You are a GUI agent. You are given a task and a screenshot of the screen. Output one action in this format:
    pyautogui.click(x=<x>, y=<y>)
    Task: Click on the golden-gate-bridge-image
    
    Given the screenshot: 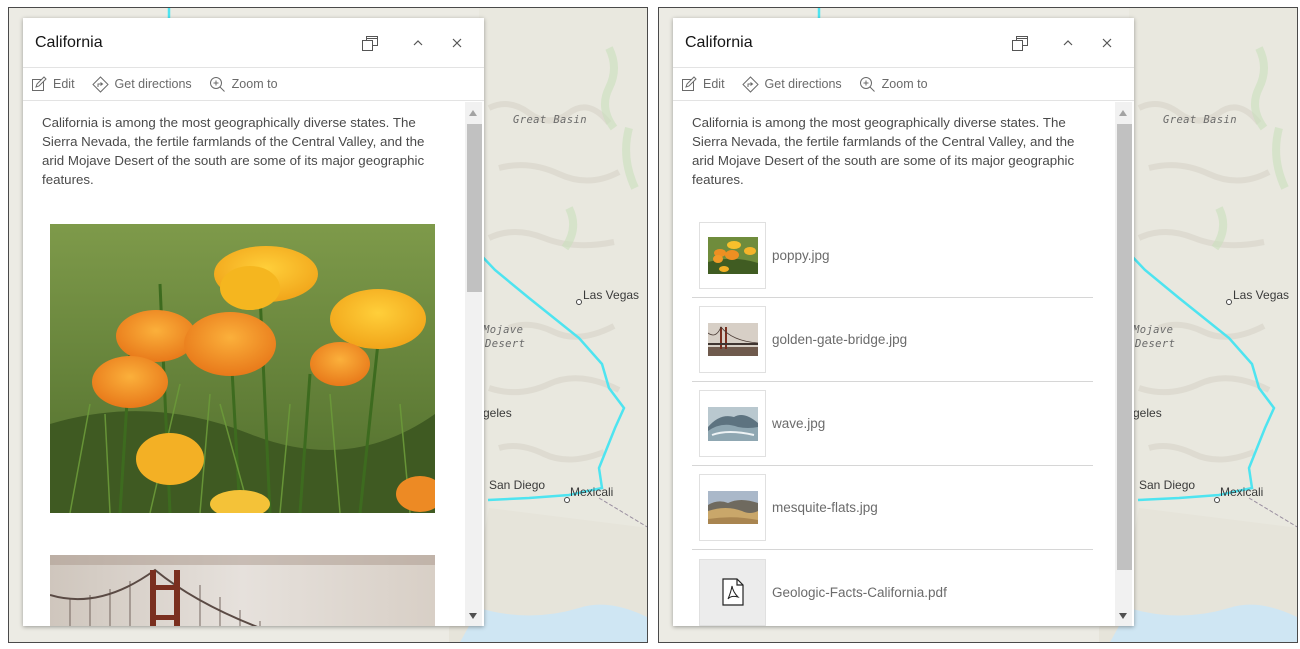 What is the action you would take?
    pyautogui.click(x=242, y=590)
    